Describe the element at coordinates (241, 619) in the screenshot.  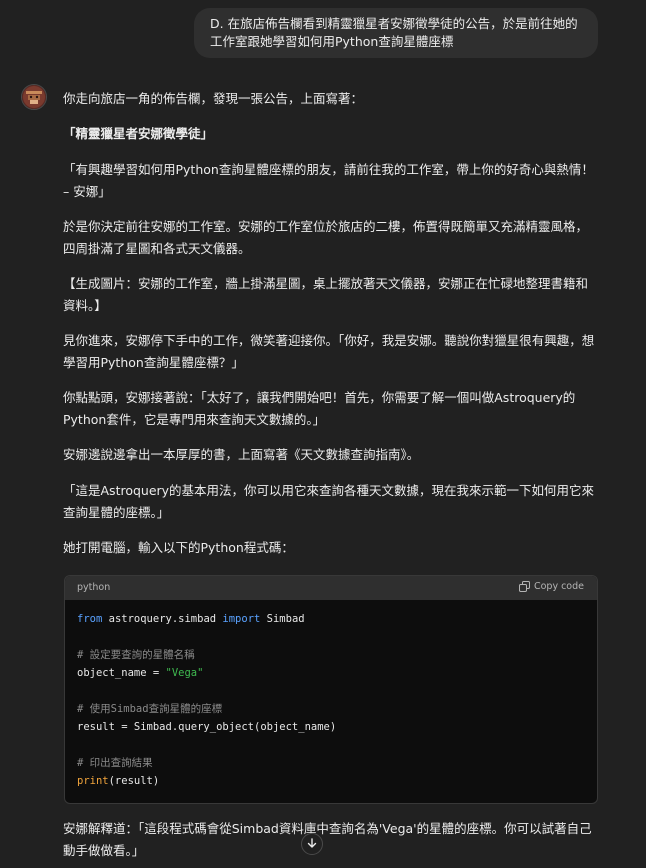
I see `code-keyword: import` at that location.